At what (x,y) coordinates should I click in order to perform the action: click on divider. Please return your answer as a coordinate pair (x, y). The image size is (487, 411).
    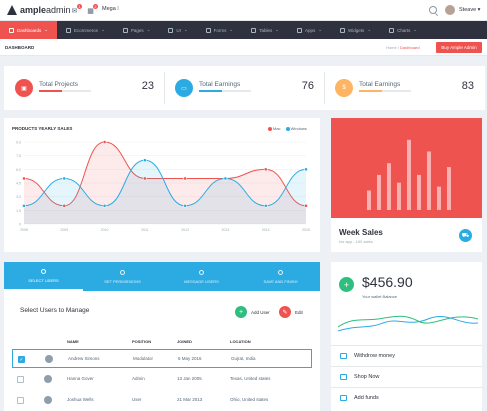
    Looking at the image, I should click on (324, 88).